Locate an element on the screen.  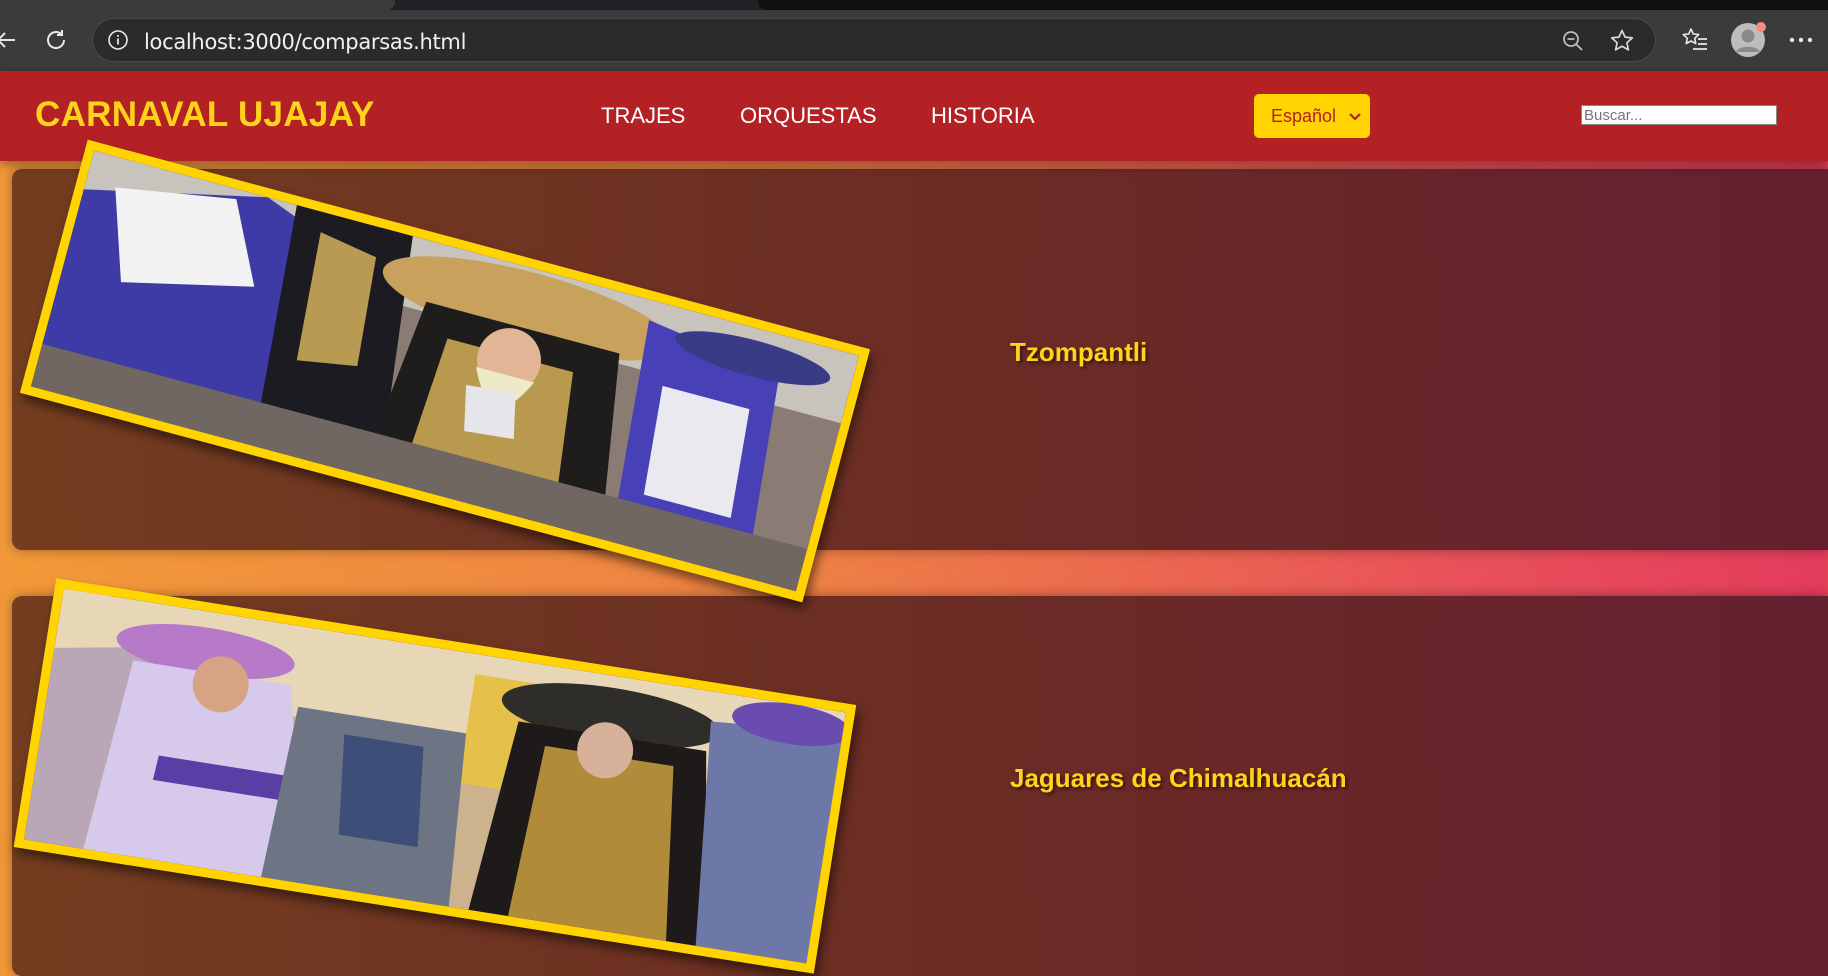
nav-link-orquestas: ORQUESTAS is located at coordinates (808, 116).